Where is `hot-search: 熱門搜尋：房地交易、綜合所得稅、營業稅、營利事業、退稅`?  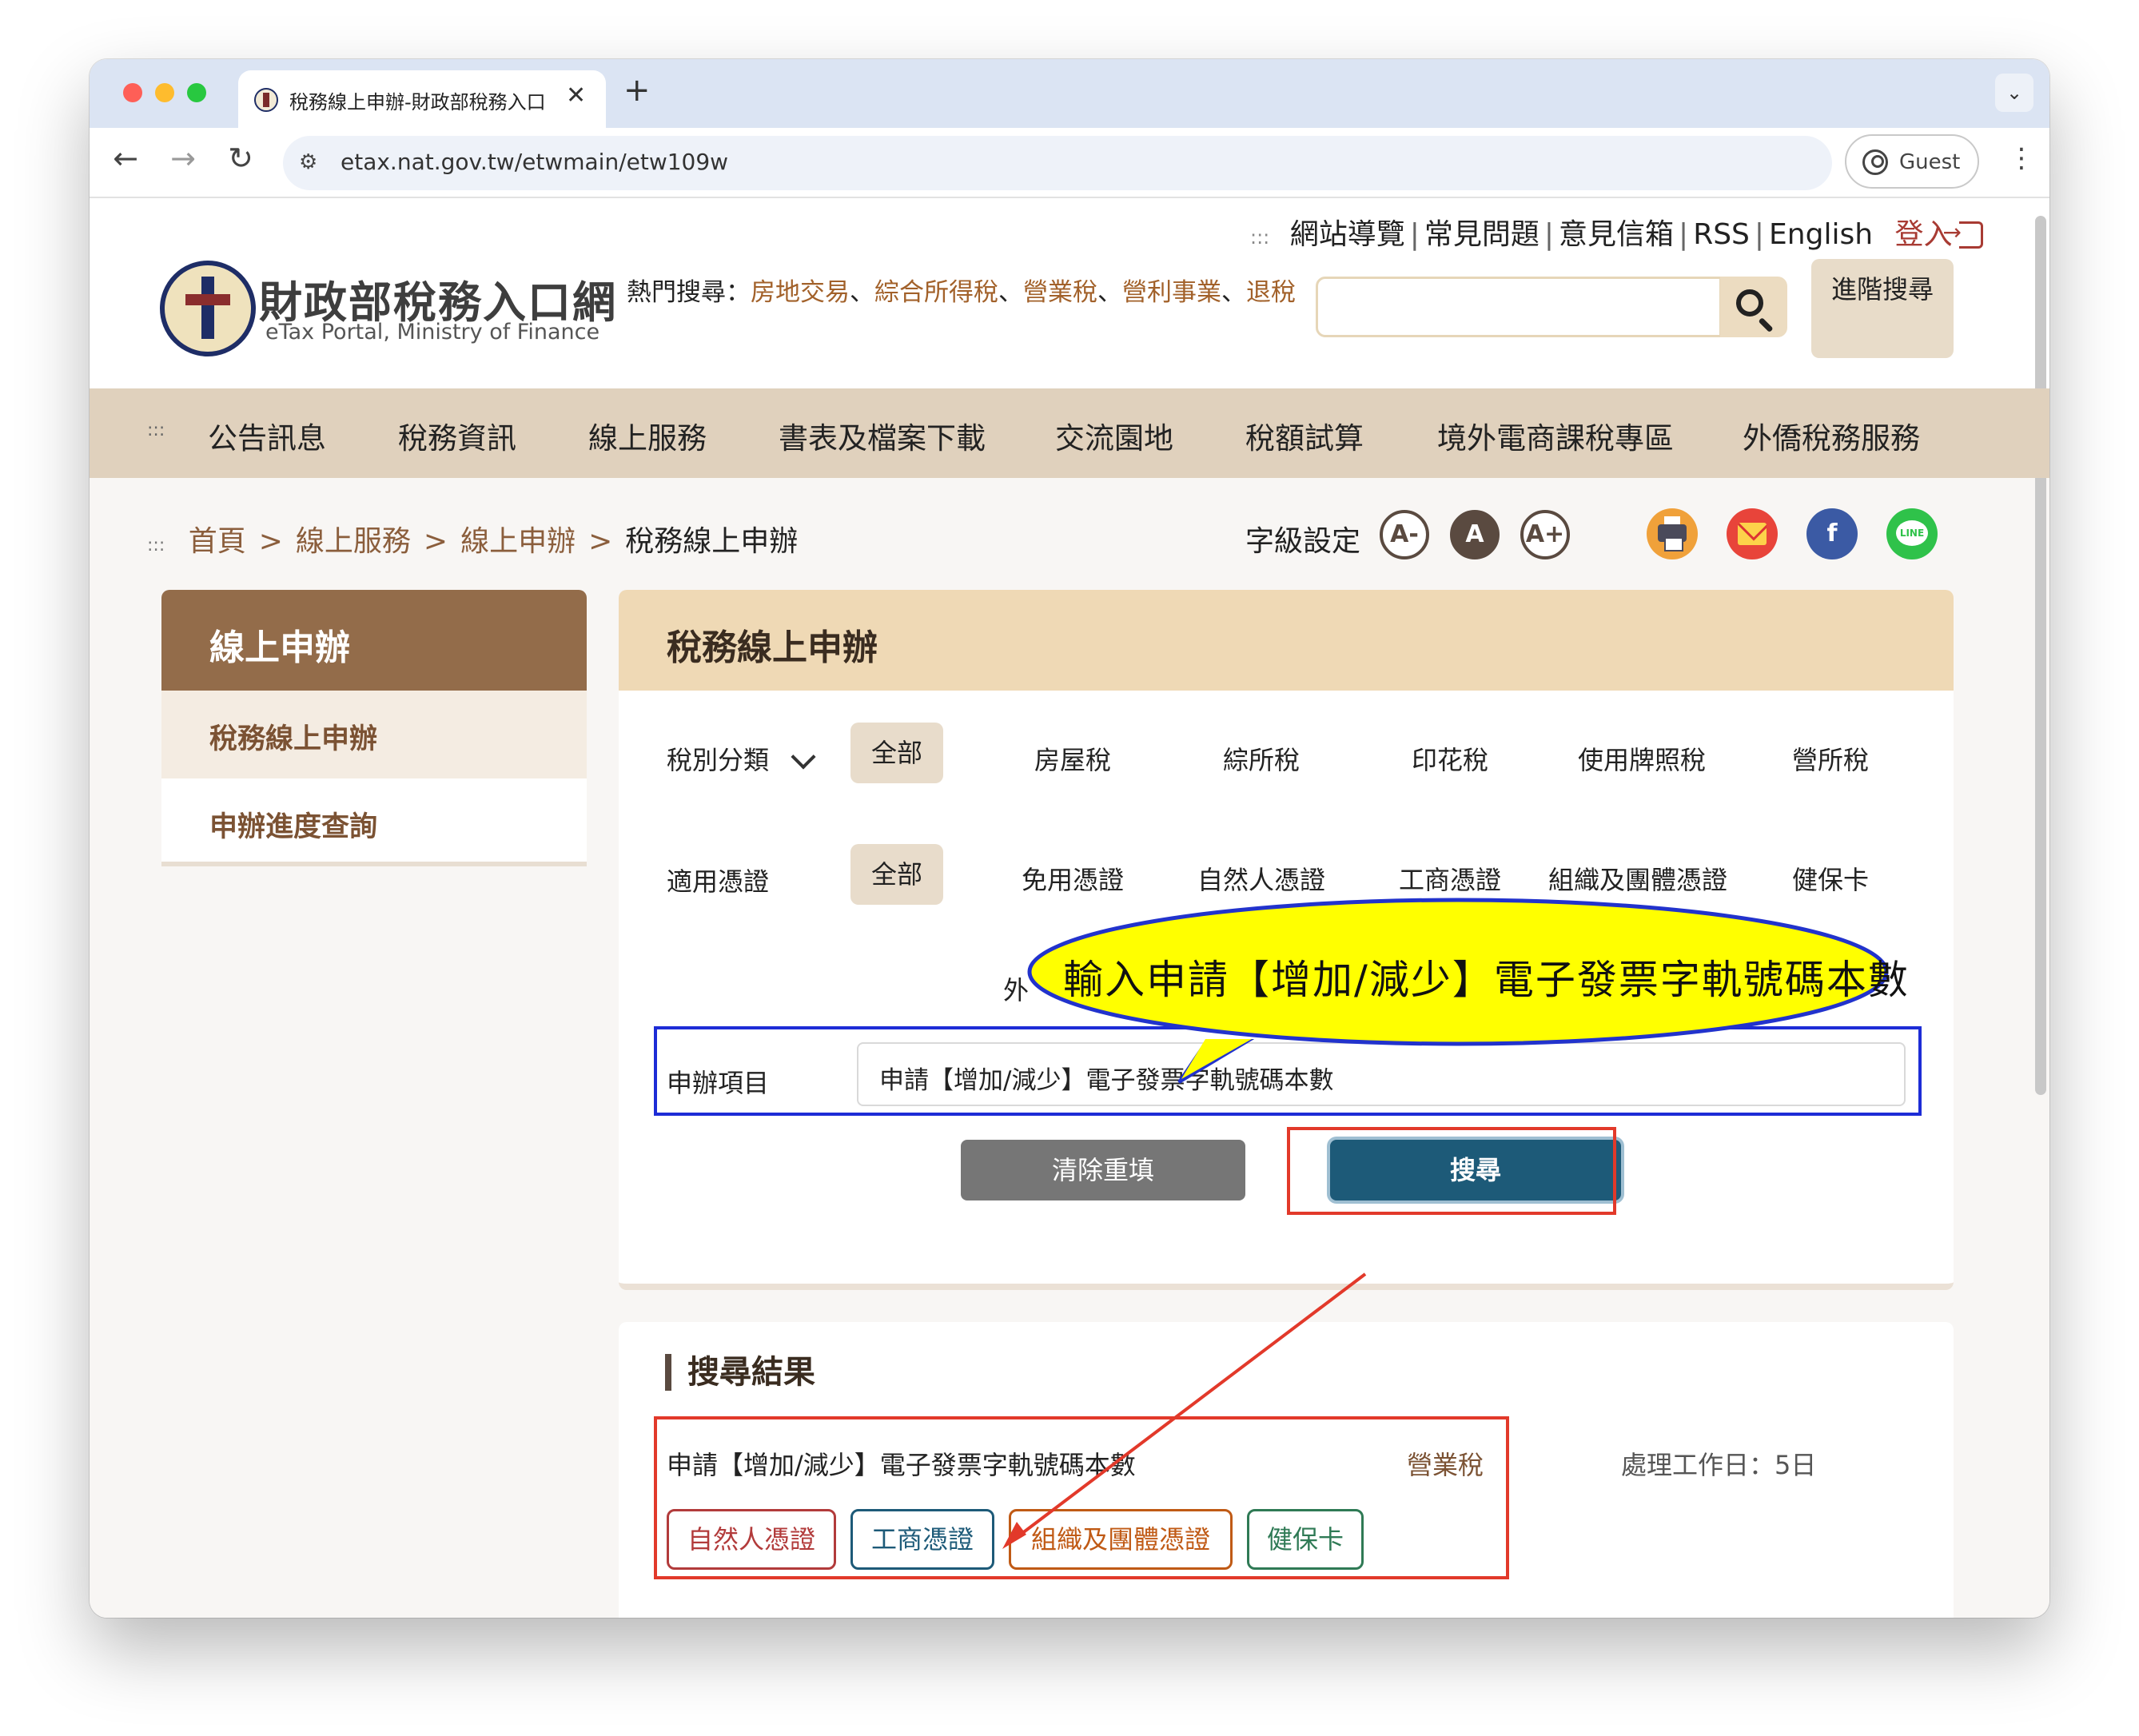 hot-search: 熱門搜尋：房地交易、綜合所得稅、營業稅、營利事業、退稅 is located at coordinates (962, 292).